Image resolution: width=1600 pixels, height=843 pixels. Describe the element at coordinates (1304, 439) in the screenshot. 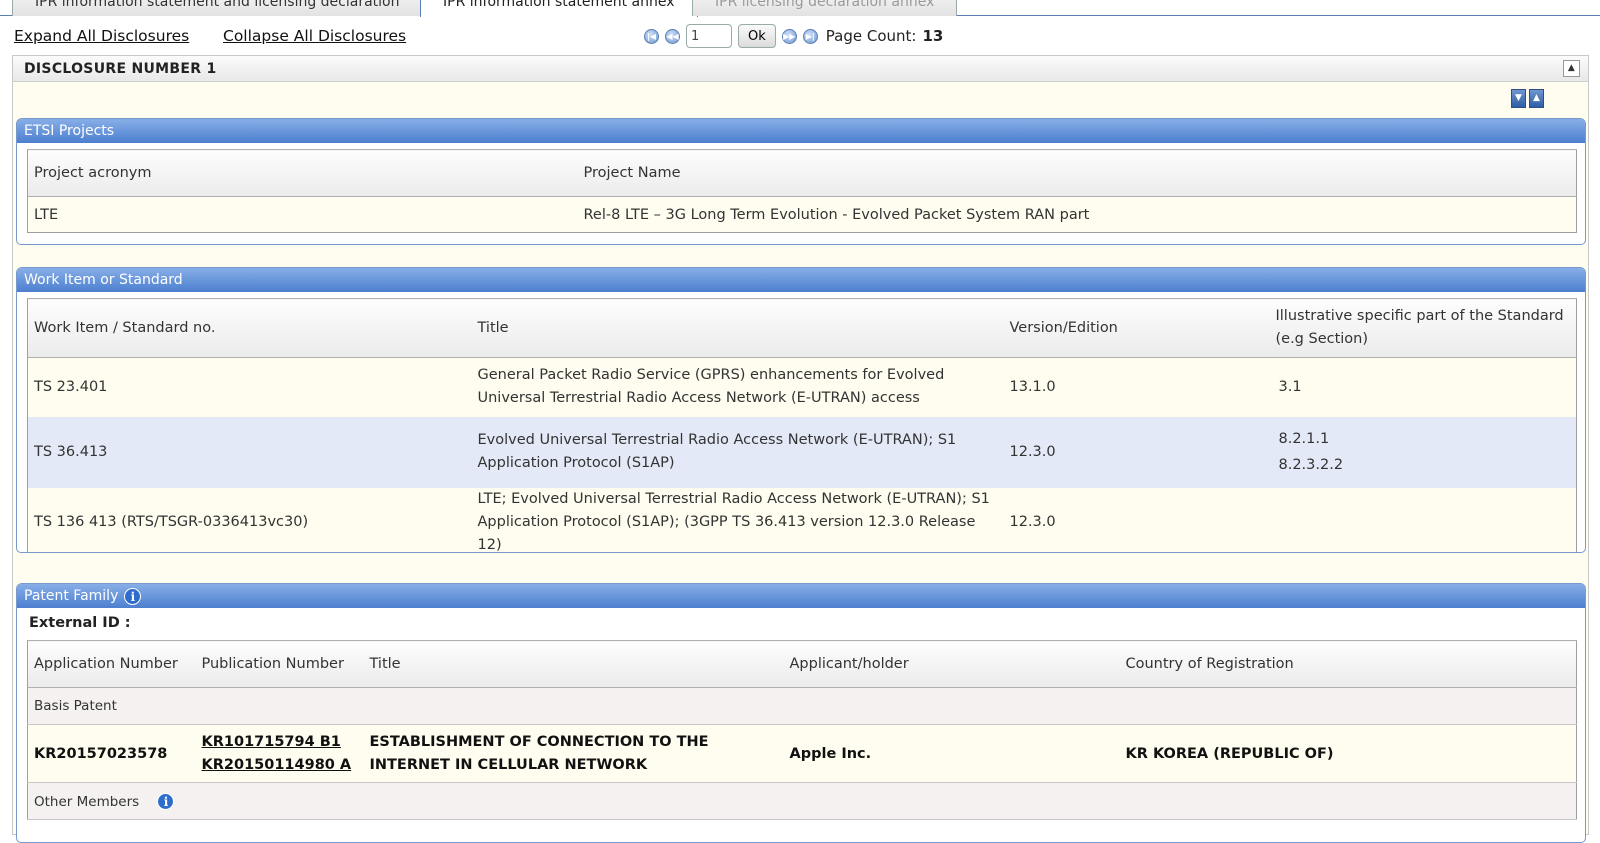

I see `section-value: 8.2.1.1` at that location.